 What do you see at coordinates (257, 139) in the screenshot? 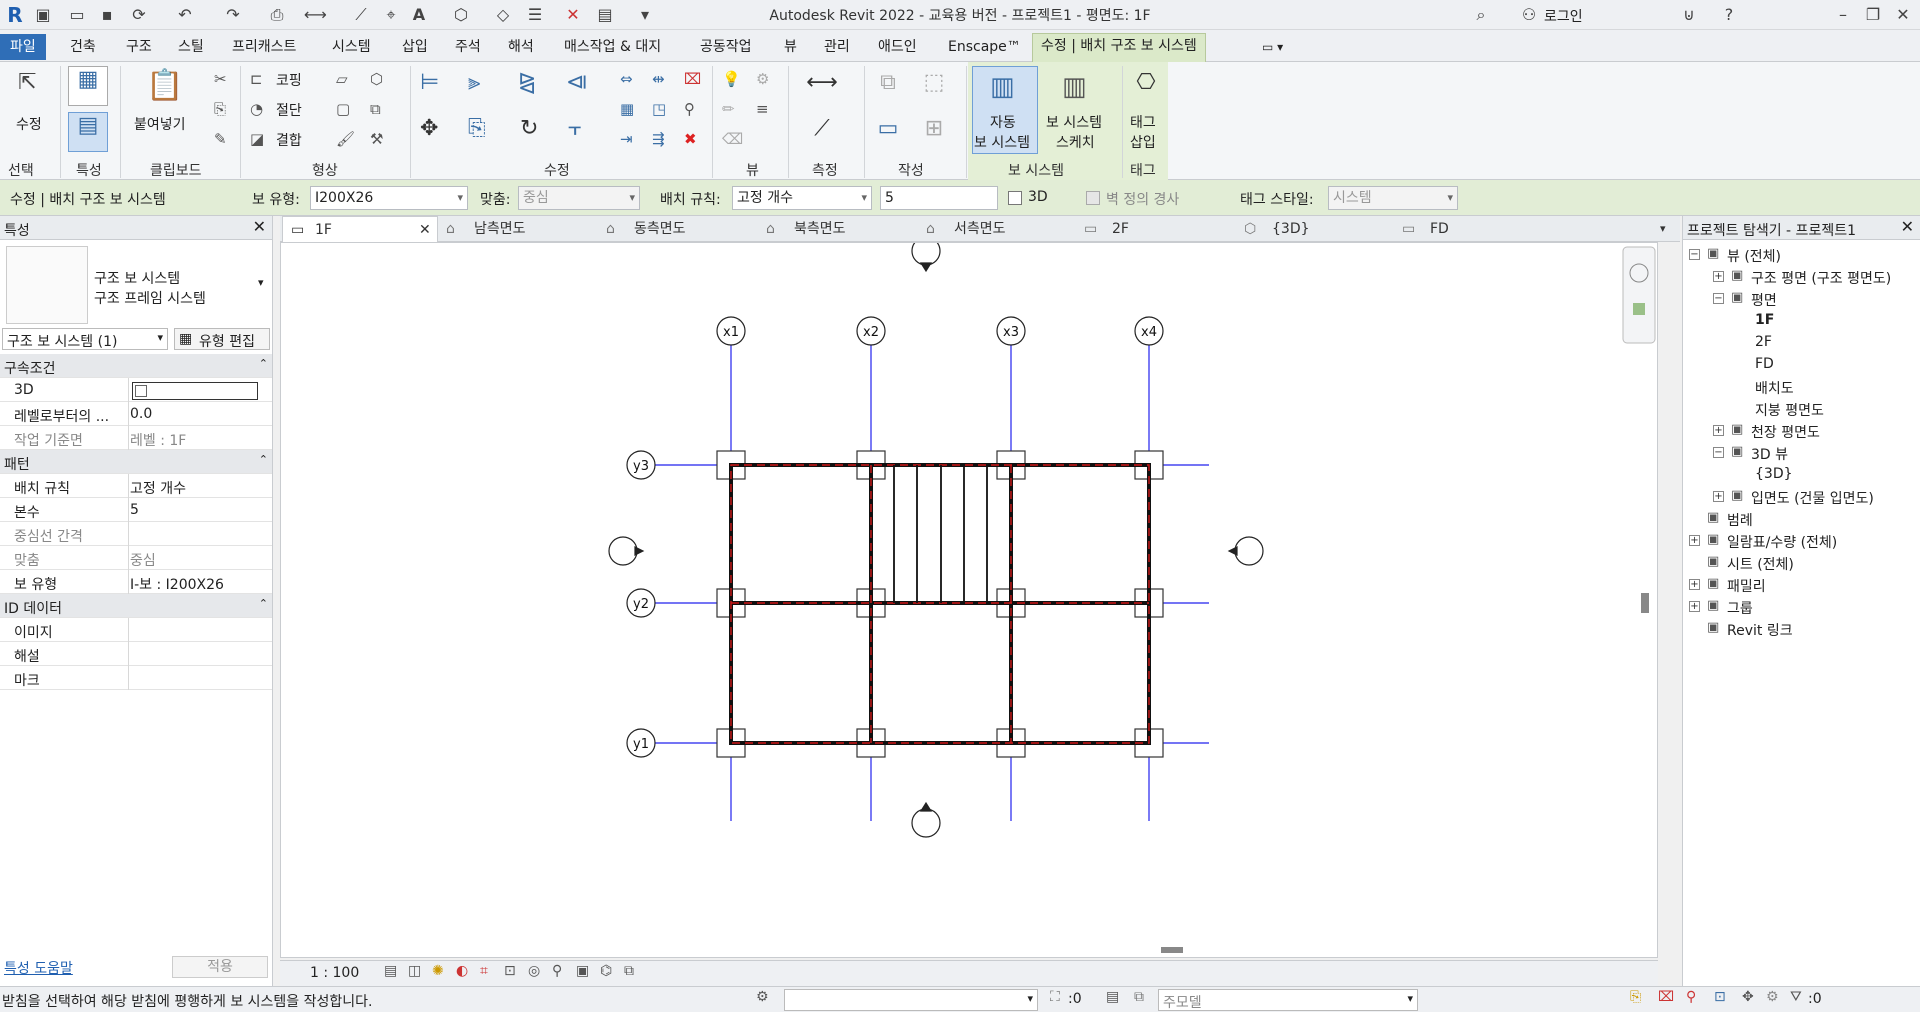
I see `join-icon: ◪` at bounding box center [257, 139].